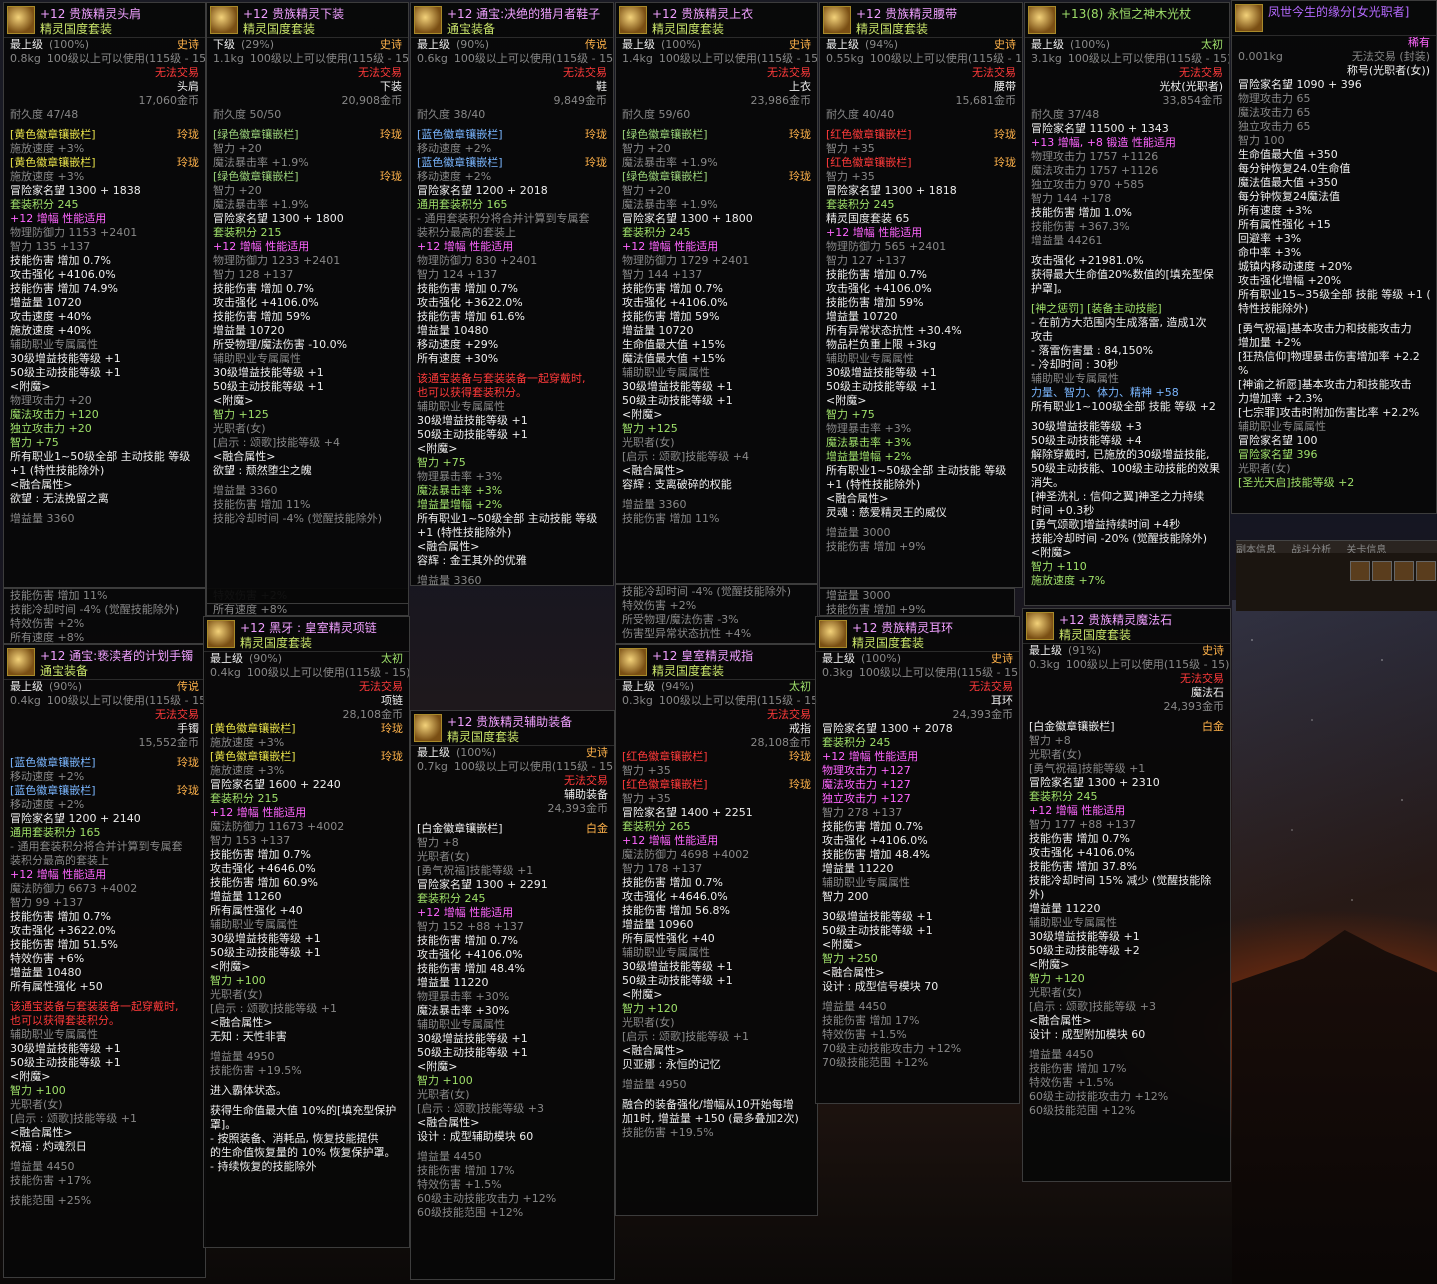 This screenshot has width=1437, height=1284. What do you see at coordinates (877, 916) in the screenshot?
I see `stat-label: 30级增益技能等级 +1` at bounding box center [877, 916].